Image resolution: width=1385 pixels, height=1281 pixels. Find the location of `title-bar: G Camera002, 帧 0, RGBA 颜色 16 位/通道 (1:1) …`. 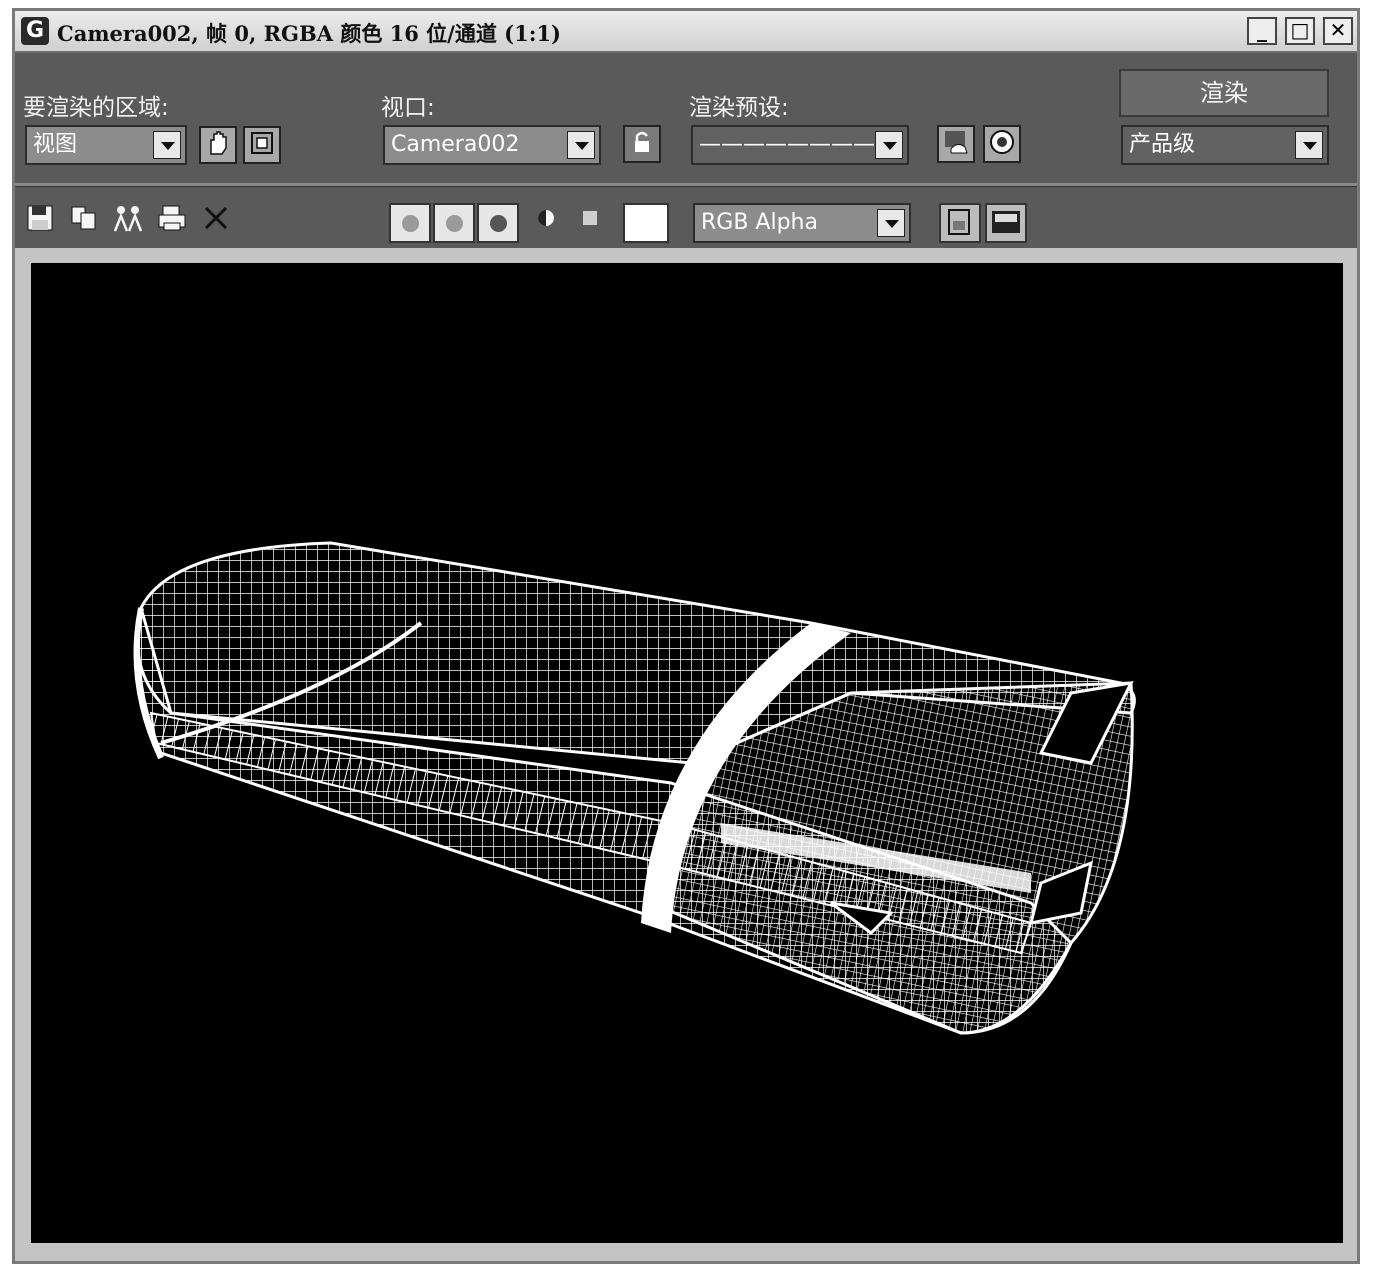

title-bar: G Camera002, 帧 0, RGBA 颜色 16 位/通道 (1:1) … is located at coordinates (686, 32).